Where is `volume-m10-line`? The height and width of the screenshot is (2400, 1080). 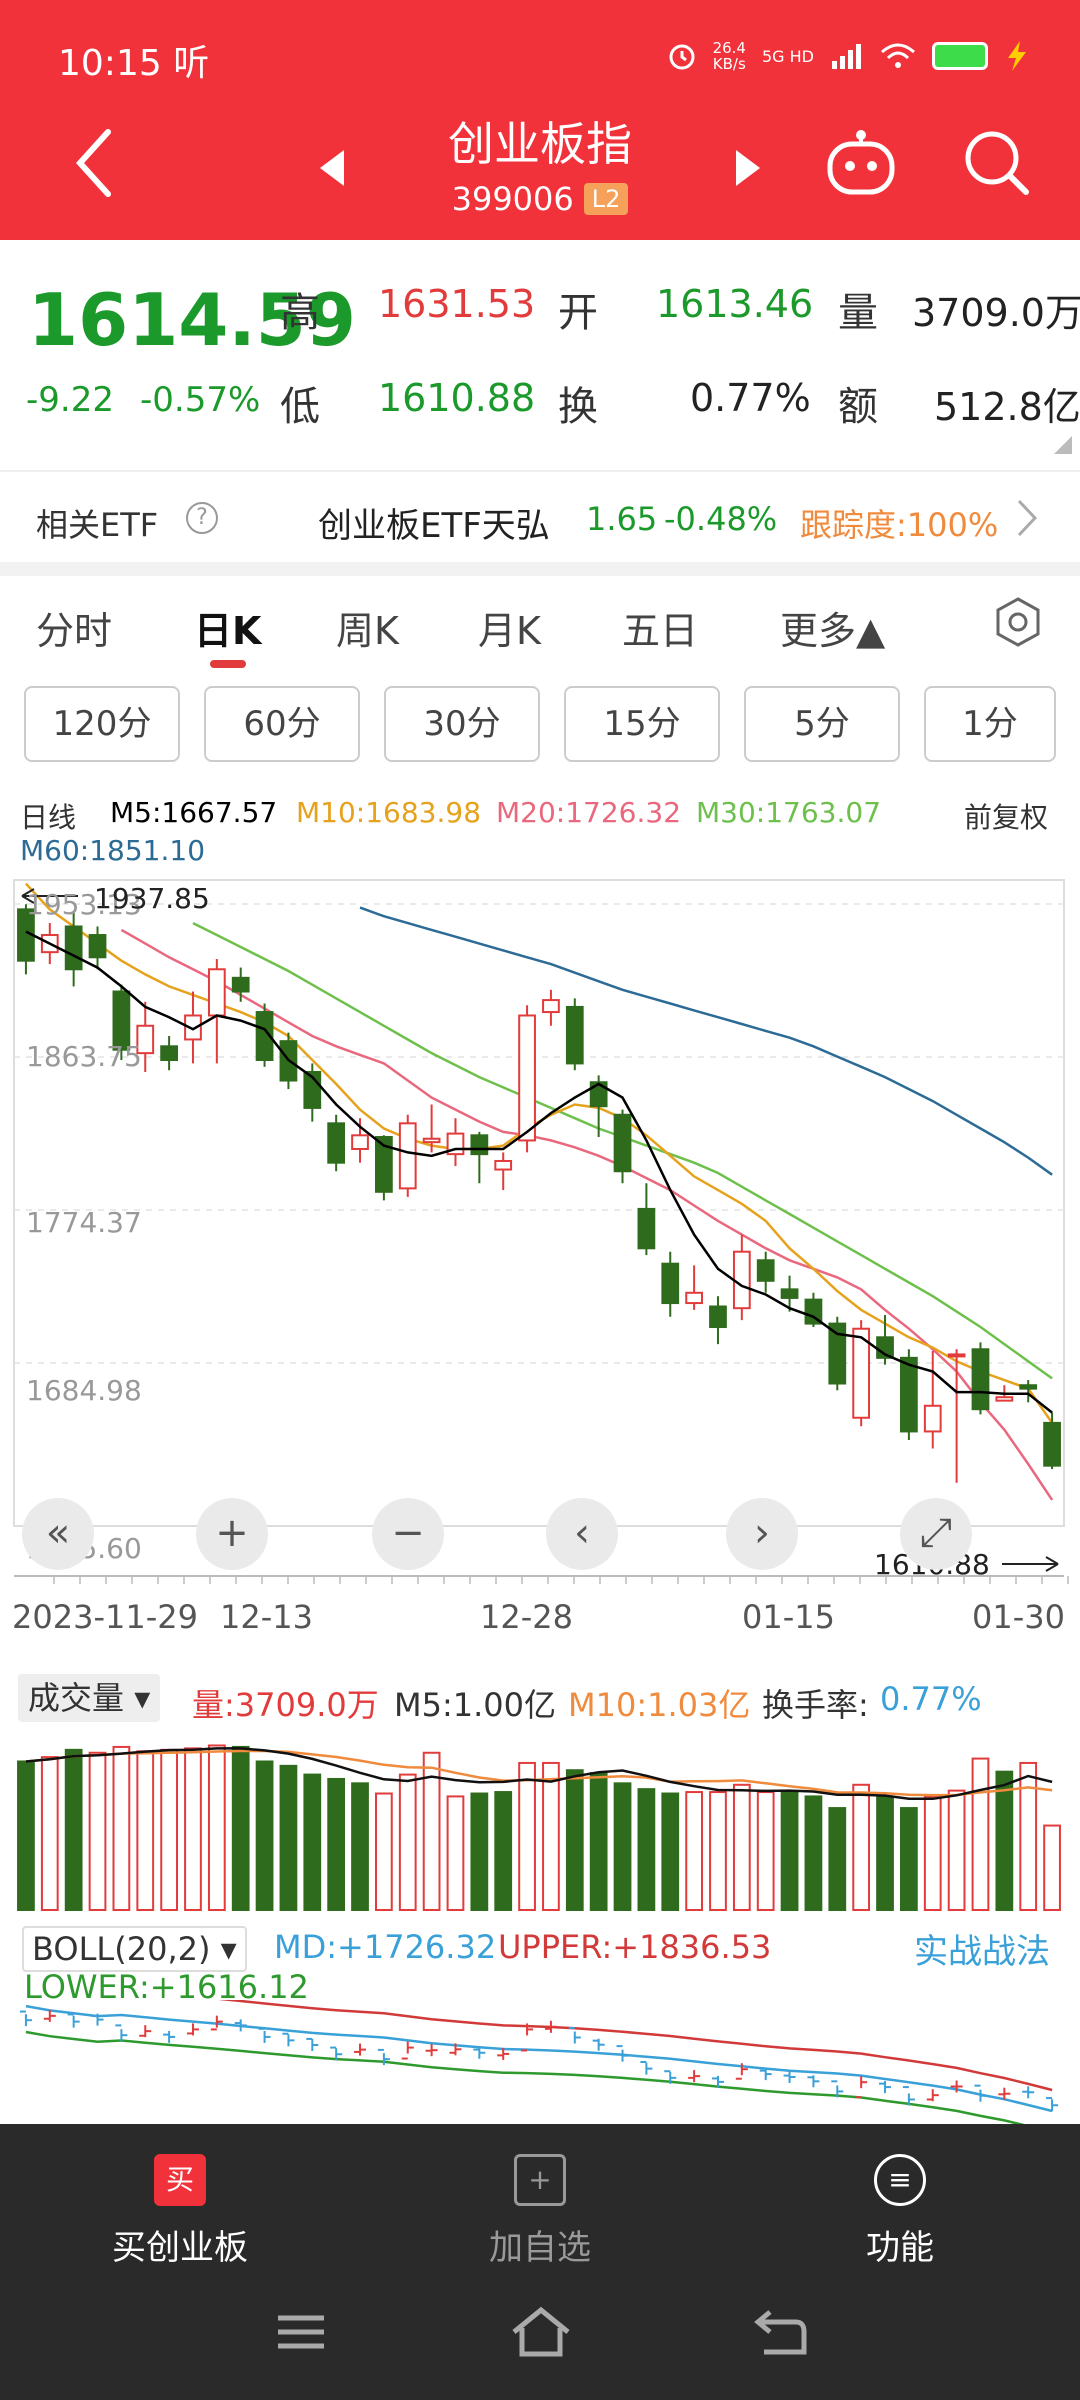
volume-m10-line is located at coordinates (539, 1773).